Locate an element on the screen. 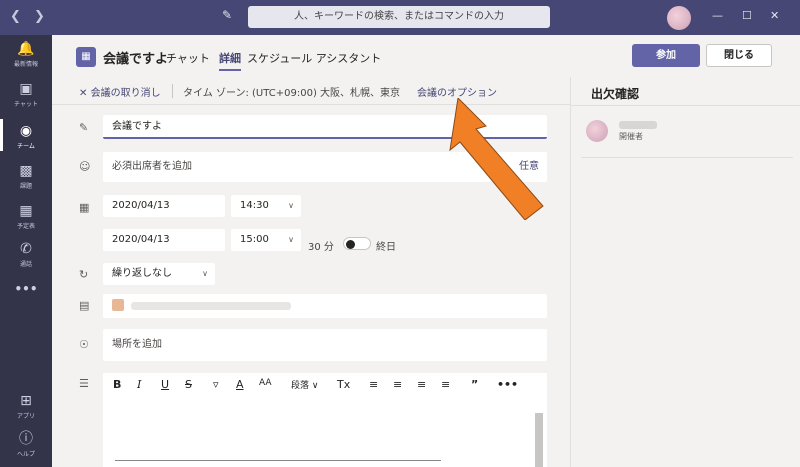  location-pin-icon: ☉ is located at coordinates (84, 344).